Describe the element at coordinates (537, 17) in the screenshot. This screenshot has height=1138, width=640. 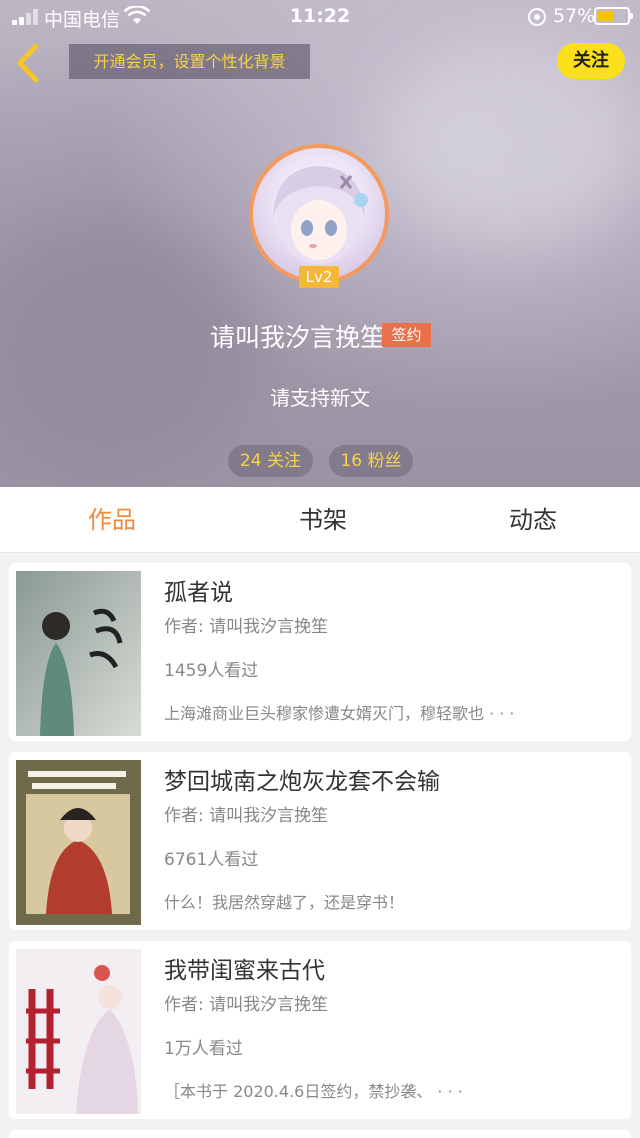
I see `orientation-lock-icon` at that location.